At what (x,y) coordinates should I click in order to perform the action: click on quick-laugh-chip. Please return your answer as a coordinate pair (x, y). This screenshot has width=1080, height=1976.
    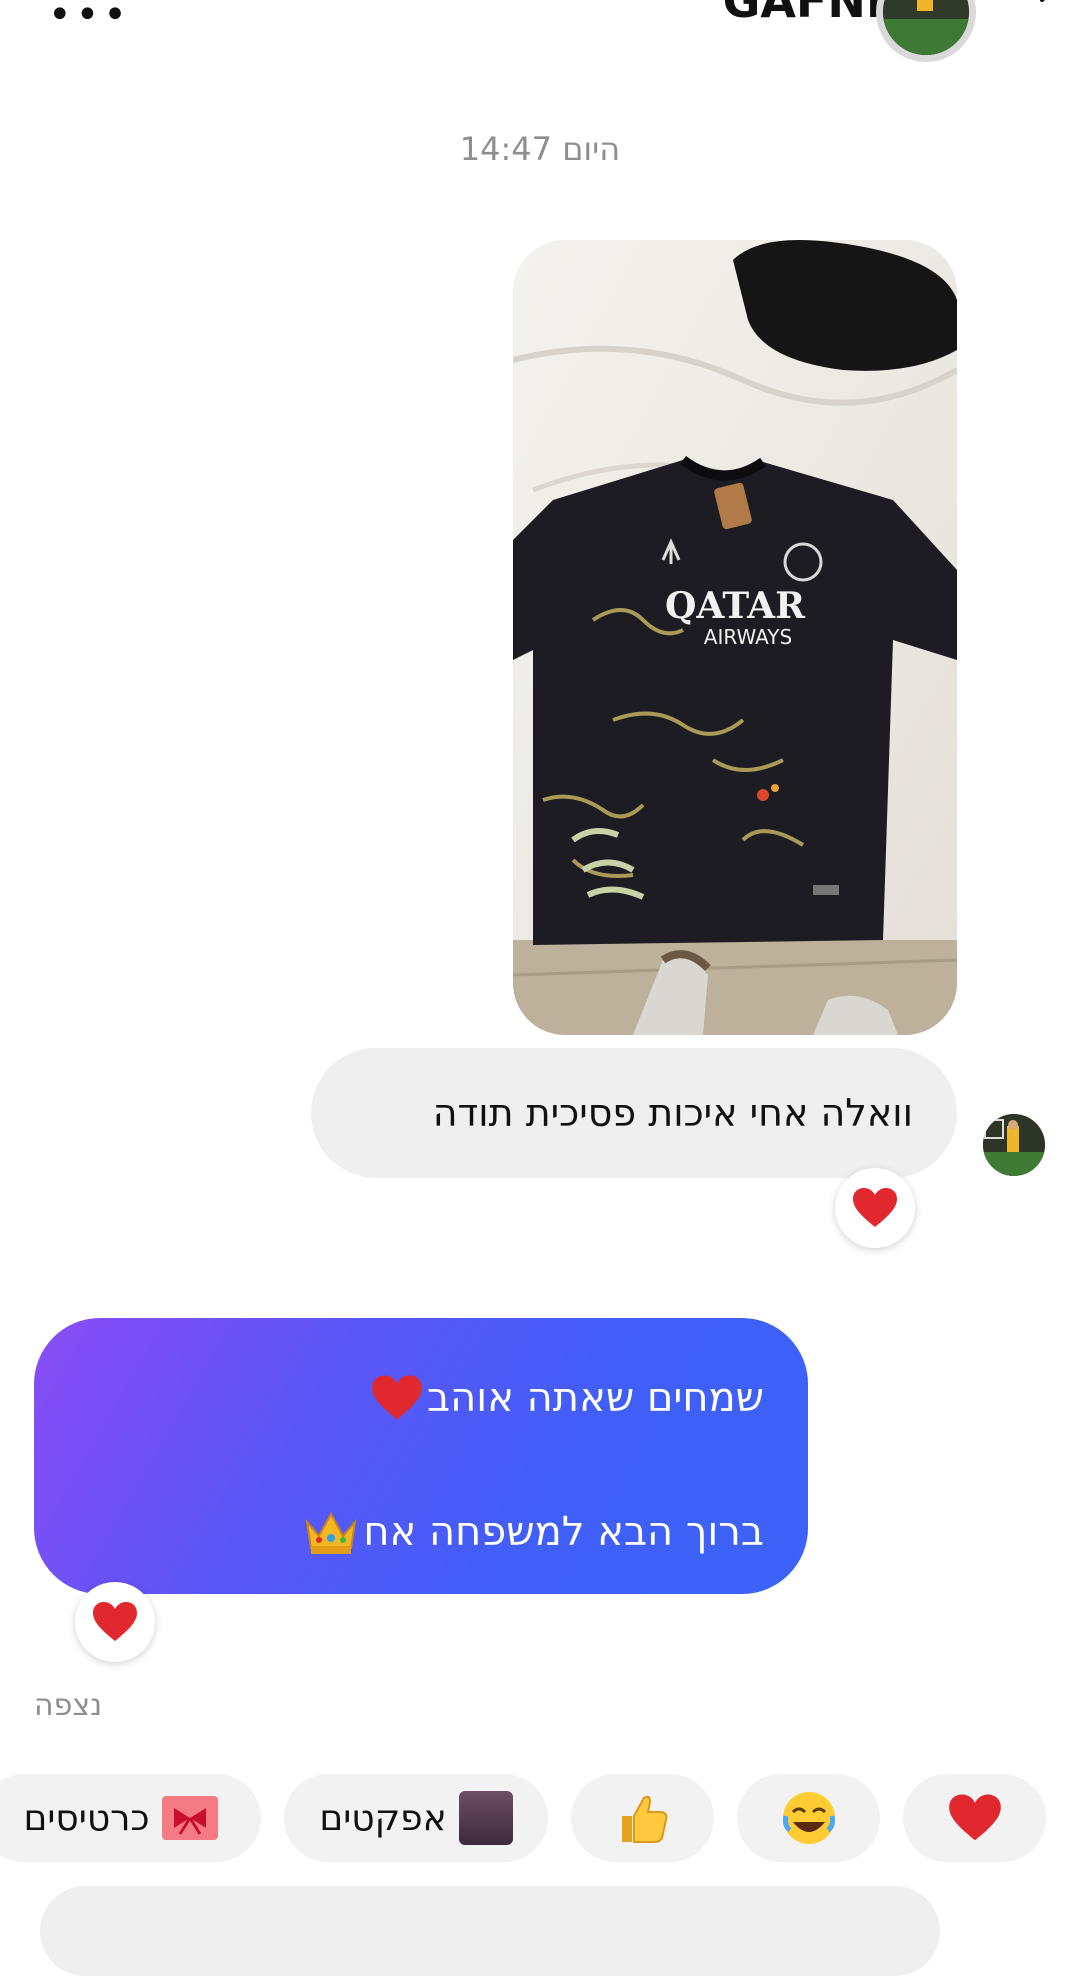
    Looking at the image, I should click on (808, 1818).